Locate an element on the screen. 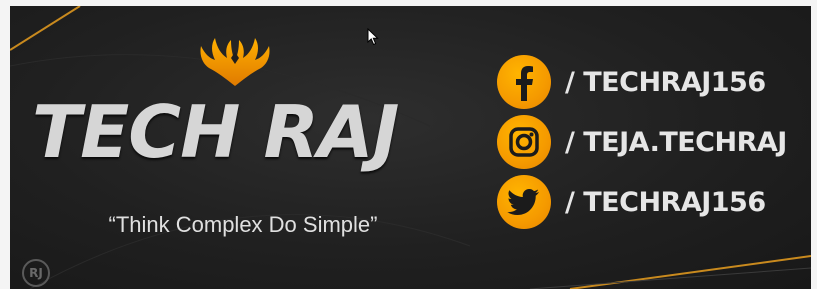 This screenshot has height=289, width=817. facebook-handle: / TECHRAJ156 is located at coordinates (665, 82).